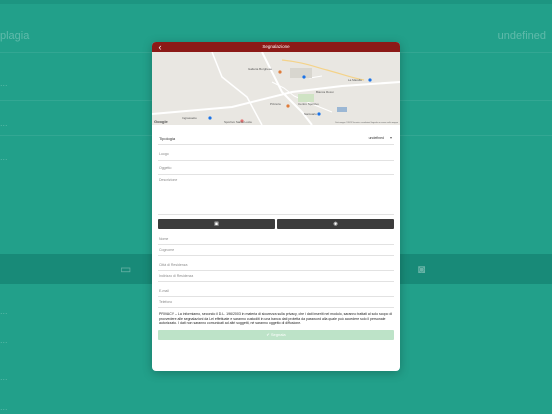 This screenshot has height=414, width=552. I want to click on luogo-field: Luogo, so click(276, 155).